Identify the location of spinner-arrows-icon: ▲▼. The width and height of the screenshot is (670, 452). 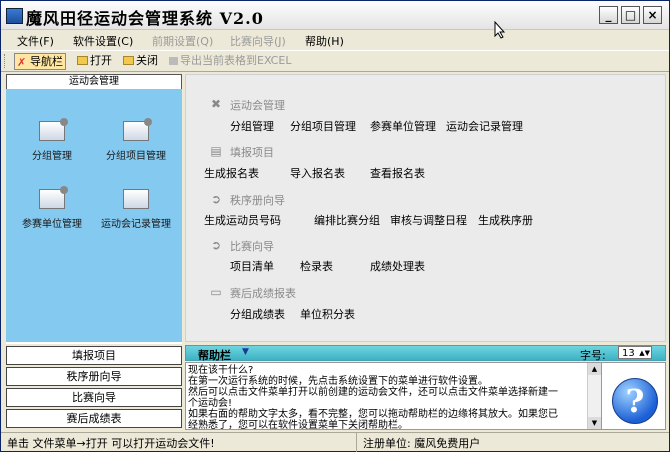
(644, 353).